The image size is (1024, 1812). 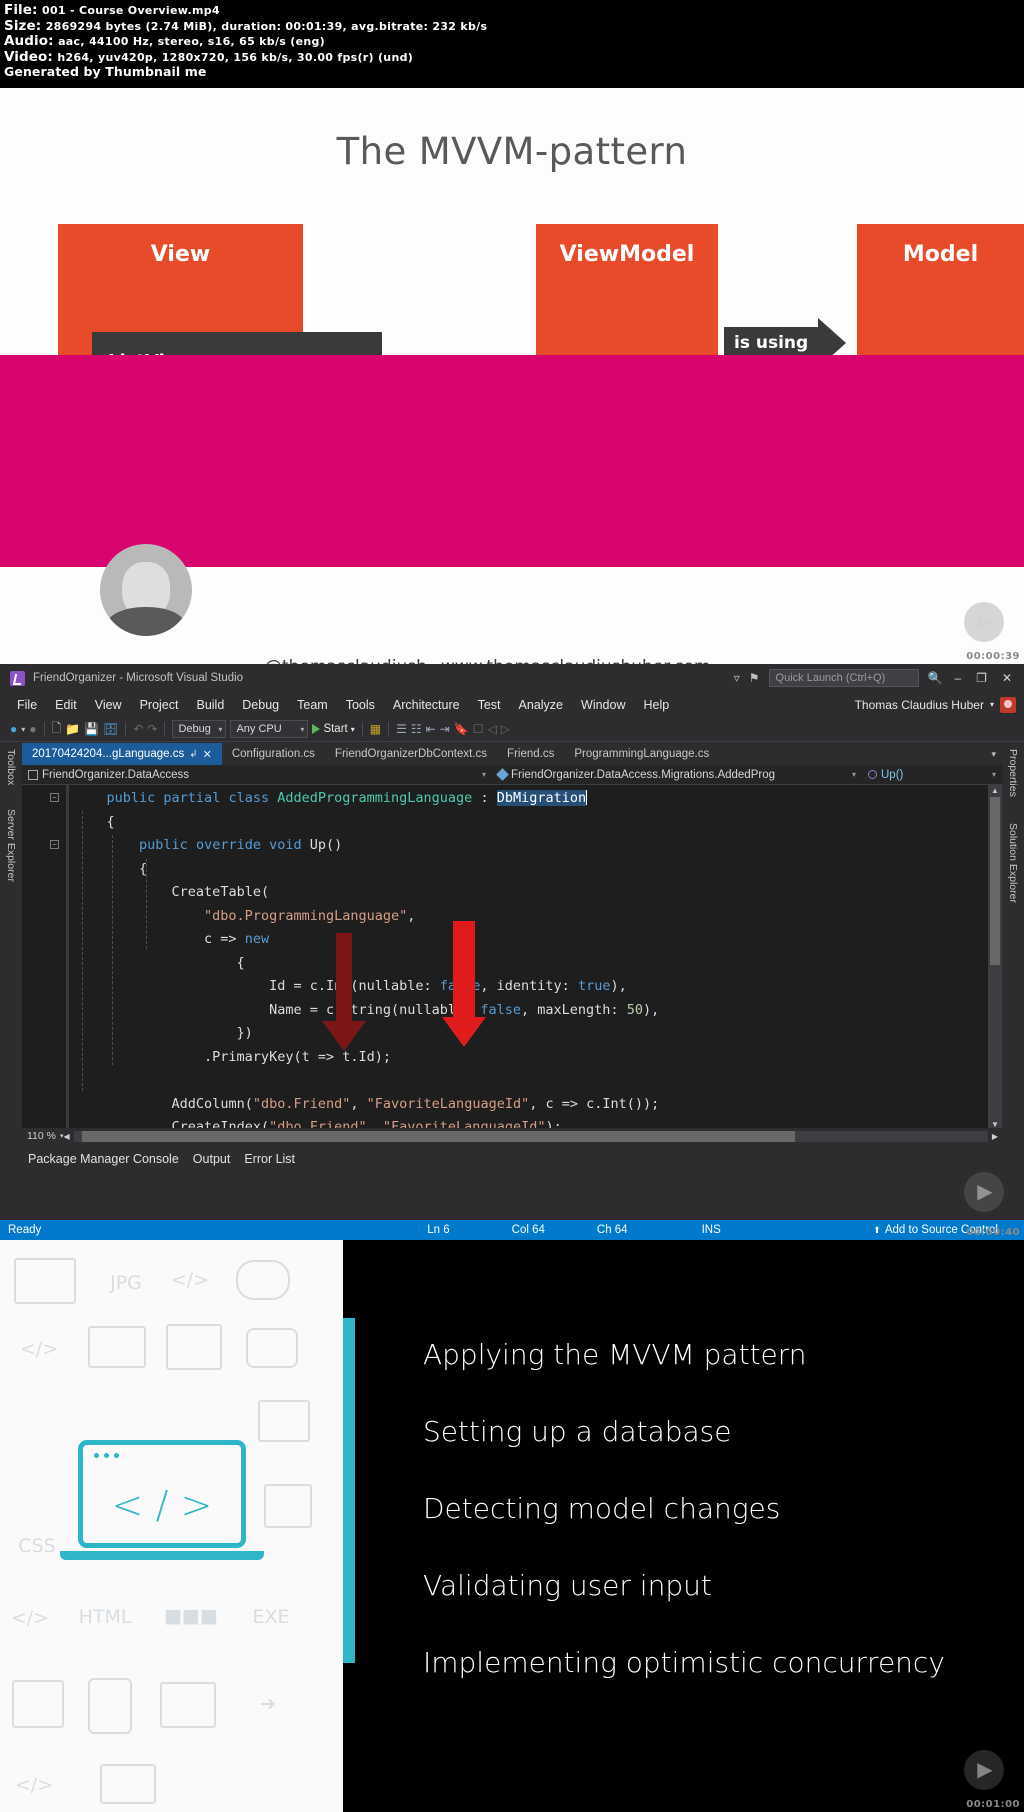 I want to click on configuration-dropdown: Debug, so click(x=199, y=729).